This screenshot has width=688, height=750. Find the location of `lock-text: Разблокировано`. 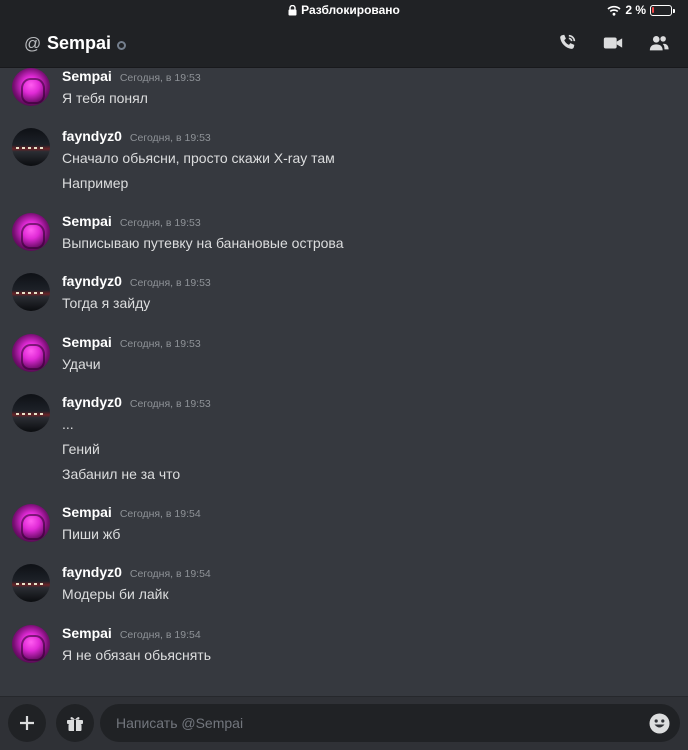

lock-text: Разблокировано is located at coordinates (350, 10).